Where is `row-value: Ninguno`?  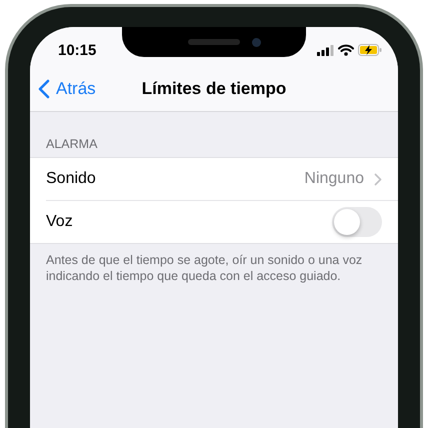
row-value: Ninguno is located at coordinates (334, 179).